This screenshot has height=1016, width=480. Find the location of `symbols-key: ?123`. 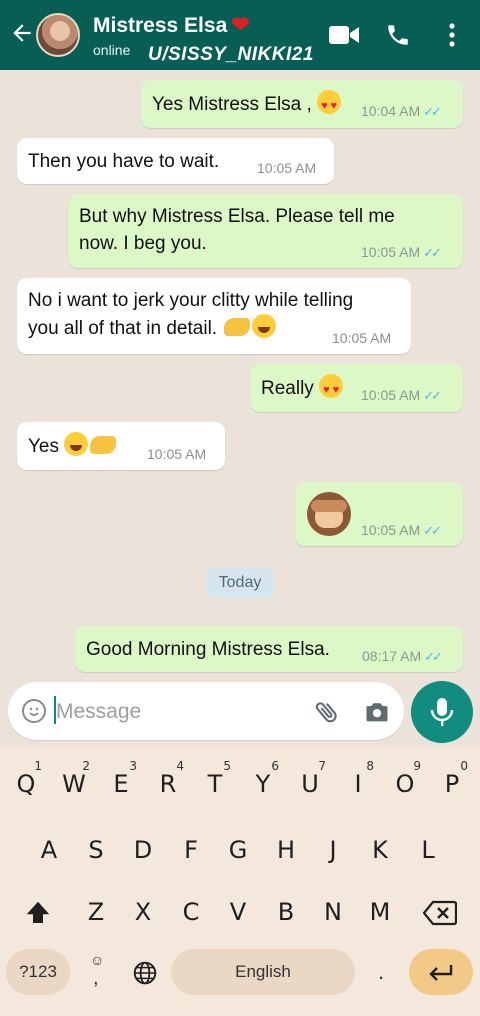

symbols-key: ?123 is located at coordinates (38, 972).